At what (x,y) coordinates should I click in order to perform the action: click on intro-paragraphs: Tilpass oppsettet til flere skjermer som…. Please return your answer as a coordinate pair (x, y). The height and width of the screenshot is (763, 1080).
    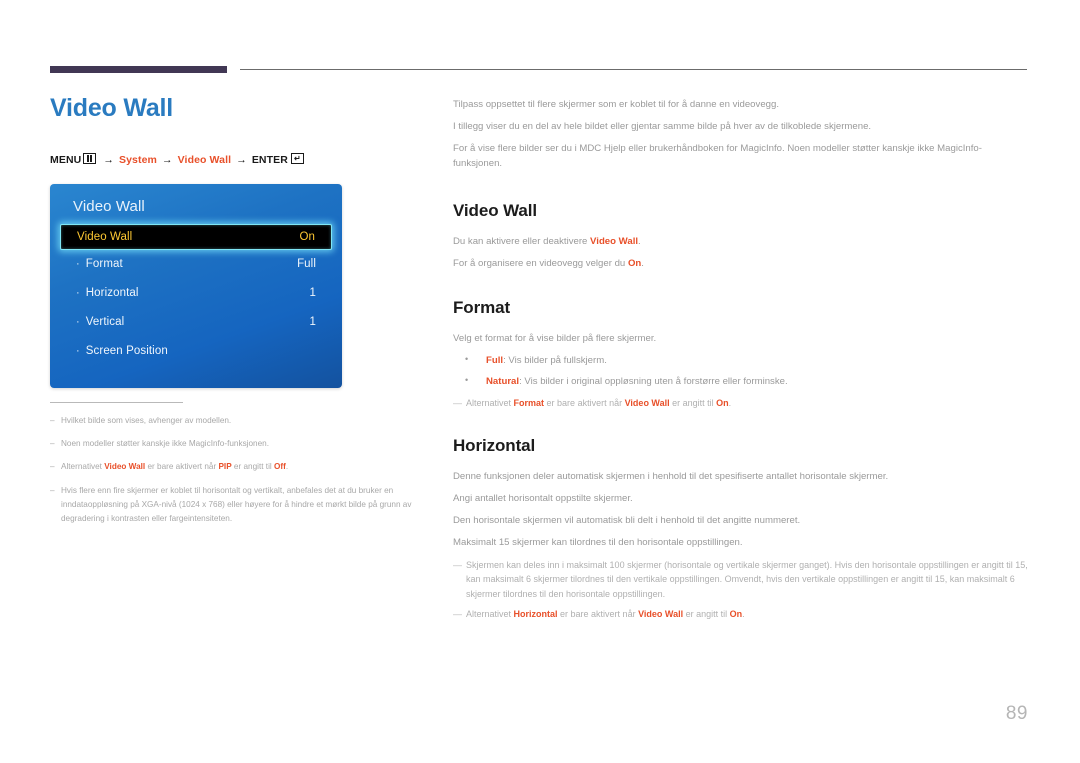
    Looking at the image, I should click on (740, 134).